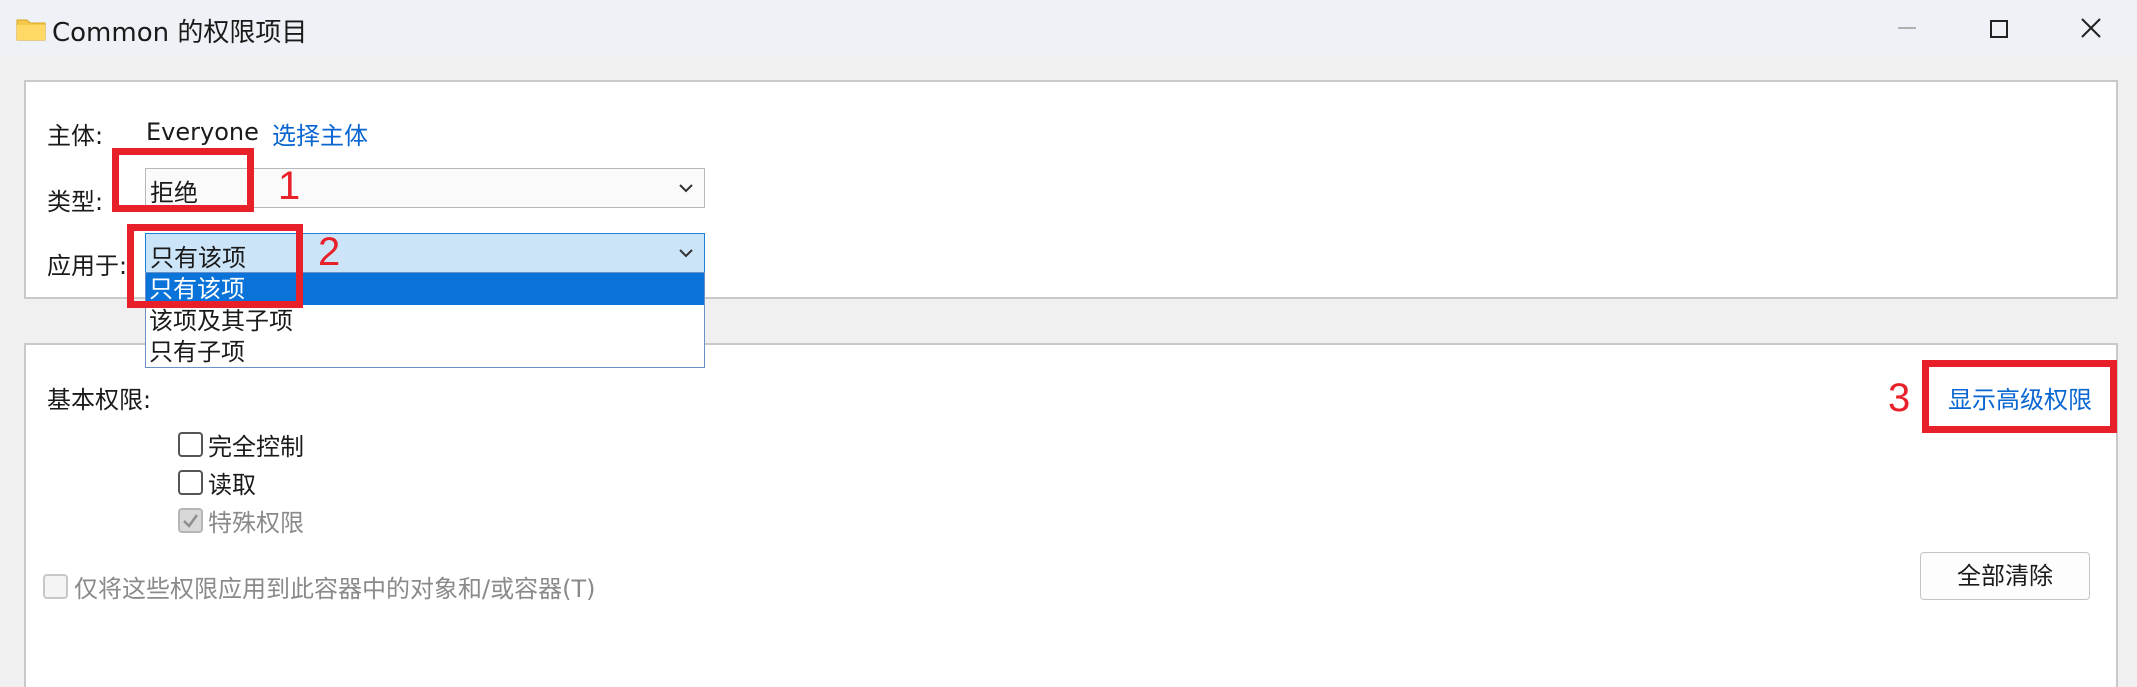 Image resolution: width=2137 pixels, height=687 pixels. What do you see at coordinates (55, 586) in the screenshot?
I see `apply-to-container-checkbox` at bounding box center [55, 586].